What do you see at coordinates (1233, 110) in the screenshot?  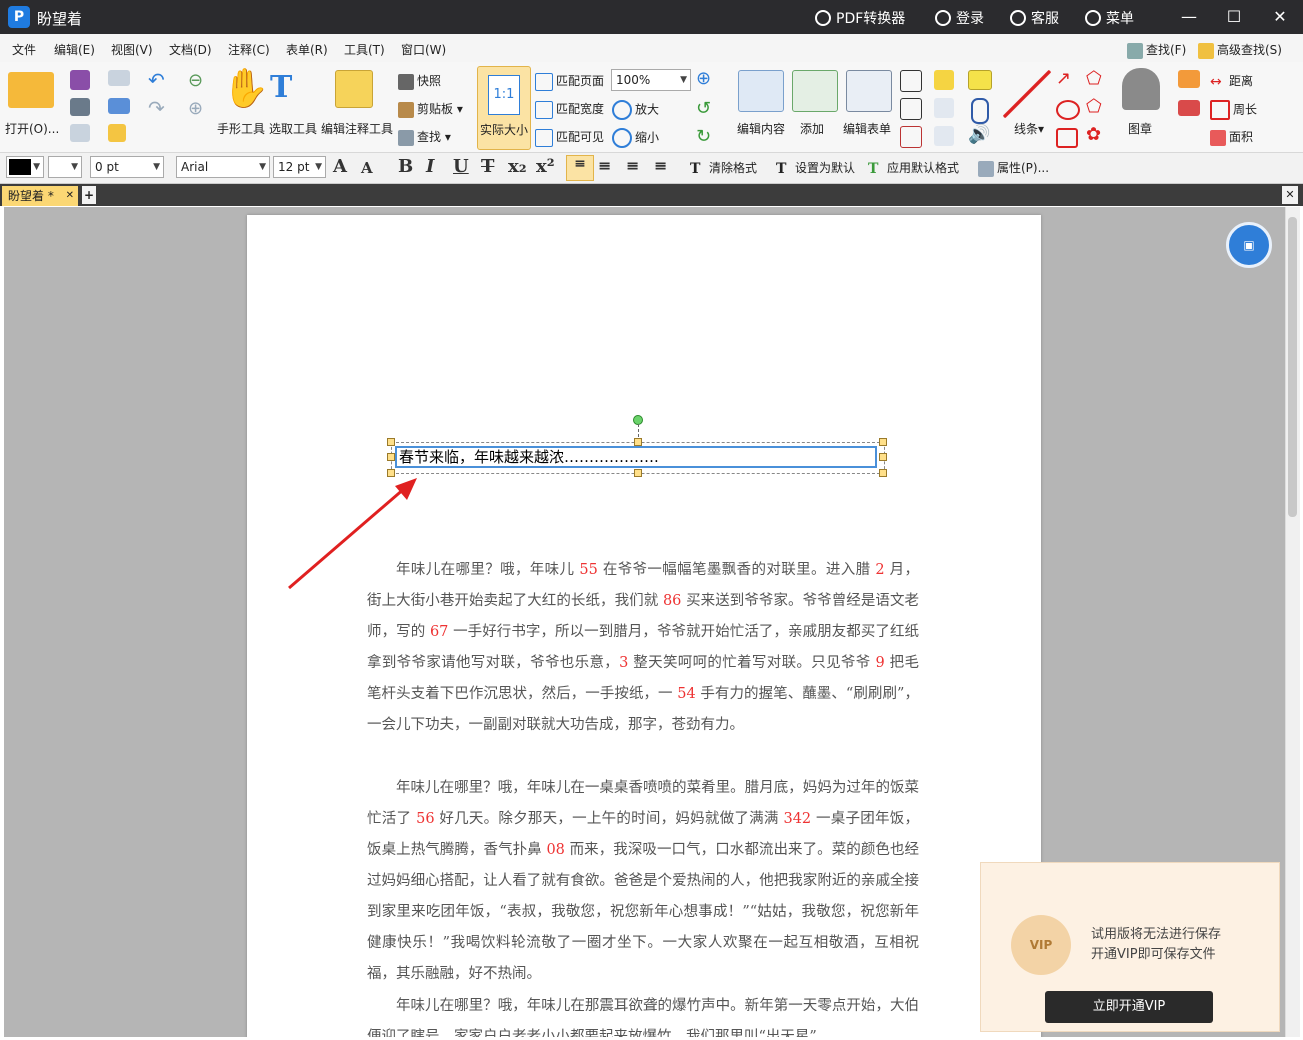 I see `perimeter-button: 周长` at bounding box center [1233, 110].